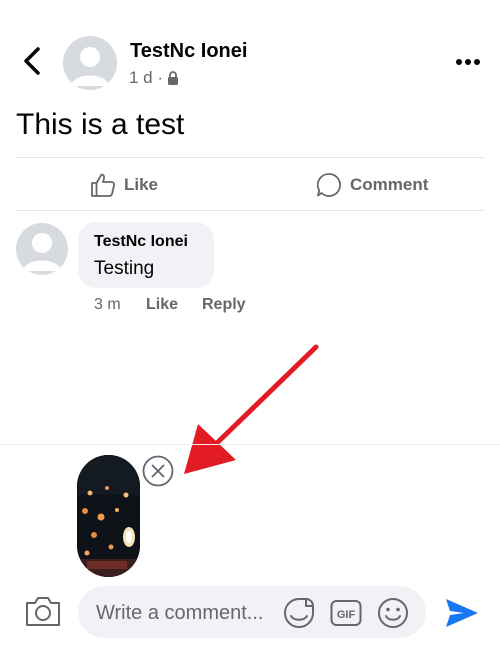  What do you see at coordinates (224, 305) in the screenshot?
I see `comment-reply-button: Reply` at bounding box center [224, 305].